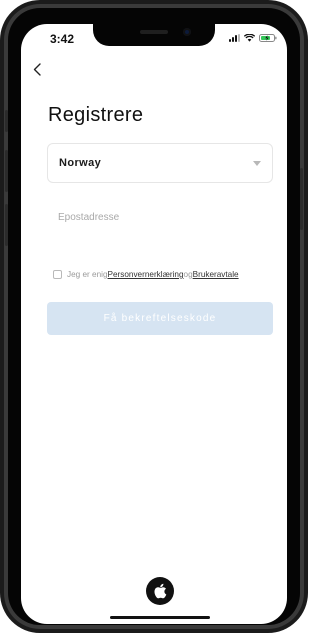  What do you see at coordinates (80, 163) in the screenshot?
I see `country-select-value: Norway` at bounding box center [80, 163].